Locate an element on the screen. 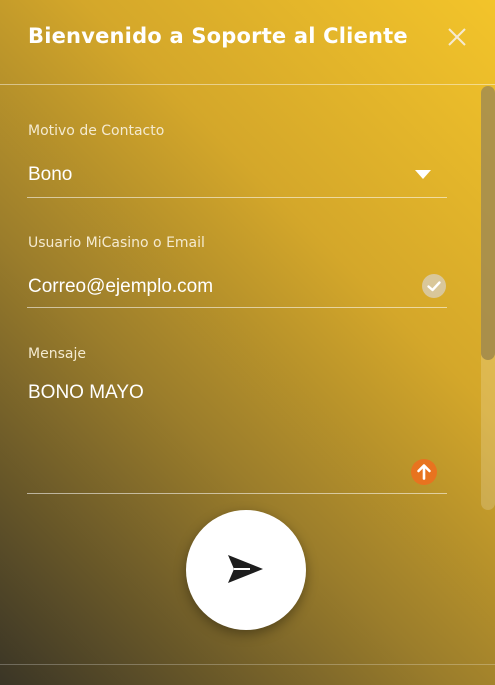 The height and width of the screenshot is (685, 495). user-underline is located at coordinates (237, 307).